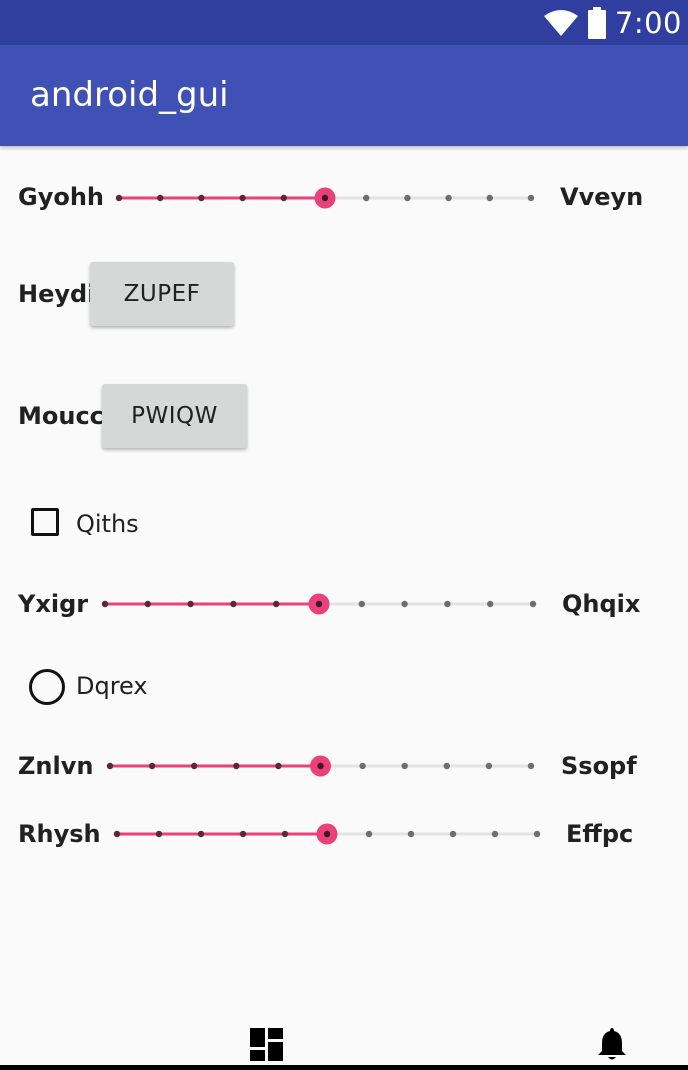  Describe the element at coordinates (602, 197) in the screenshot. I see `slider-1-right-label: Vveyn` at that location.